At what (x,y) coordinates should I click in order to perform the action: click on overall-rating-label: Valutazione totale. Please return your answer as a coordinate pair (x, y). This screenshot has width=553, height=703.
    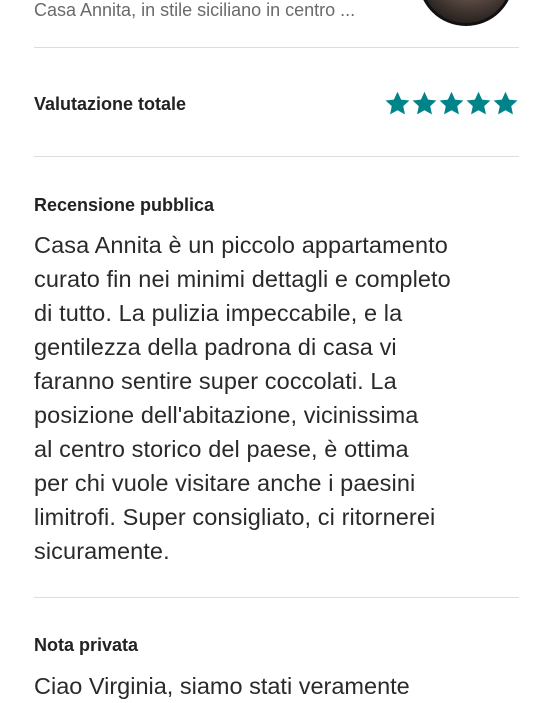
    Looking at the image, I should click on (110, 104).